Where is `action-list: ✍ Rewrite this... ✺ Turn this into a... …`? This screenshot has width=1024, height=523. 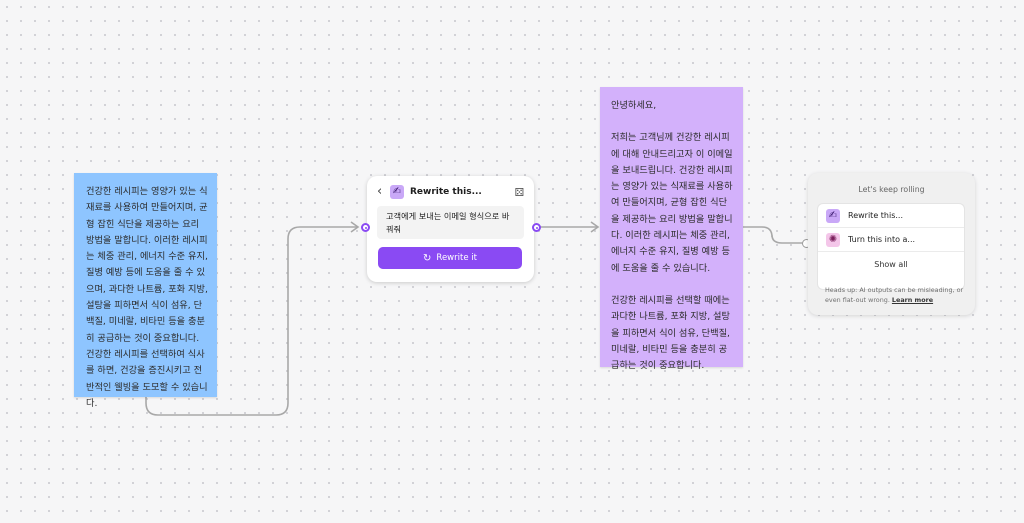 action-list: ✍ Rewrite this... ✺ Turn this into a... … is located at coordinates (891, 246).